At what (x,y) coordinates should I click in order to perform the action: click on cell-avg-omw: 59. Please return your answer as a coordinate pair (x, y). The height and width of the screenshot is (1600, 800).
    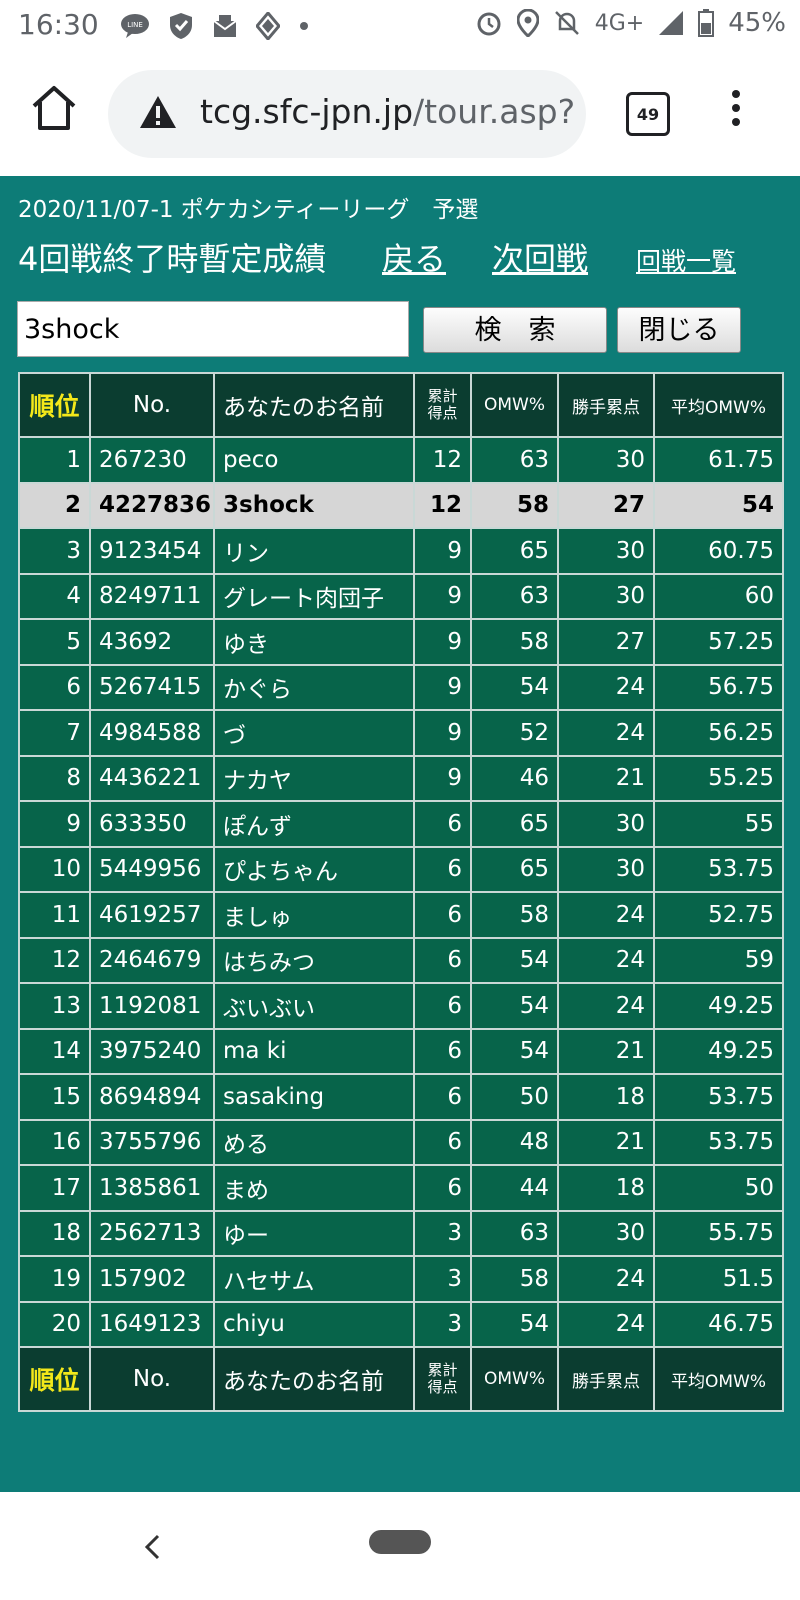
    Looking at the image, I should click on (718, 960).